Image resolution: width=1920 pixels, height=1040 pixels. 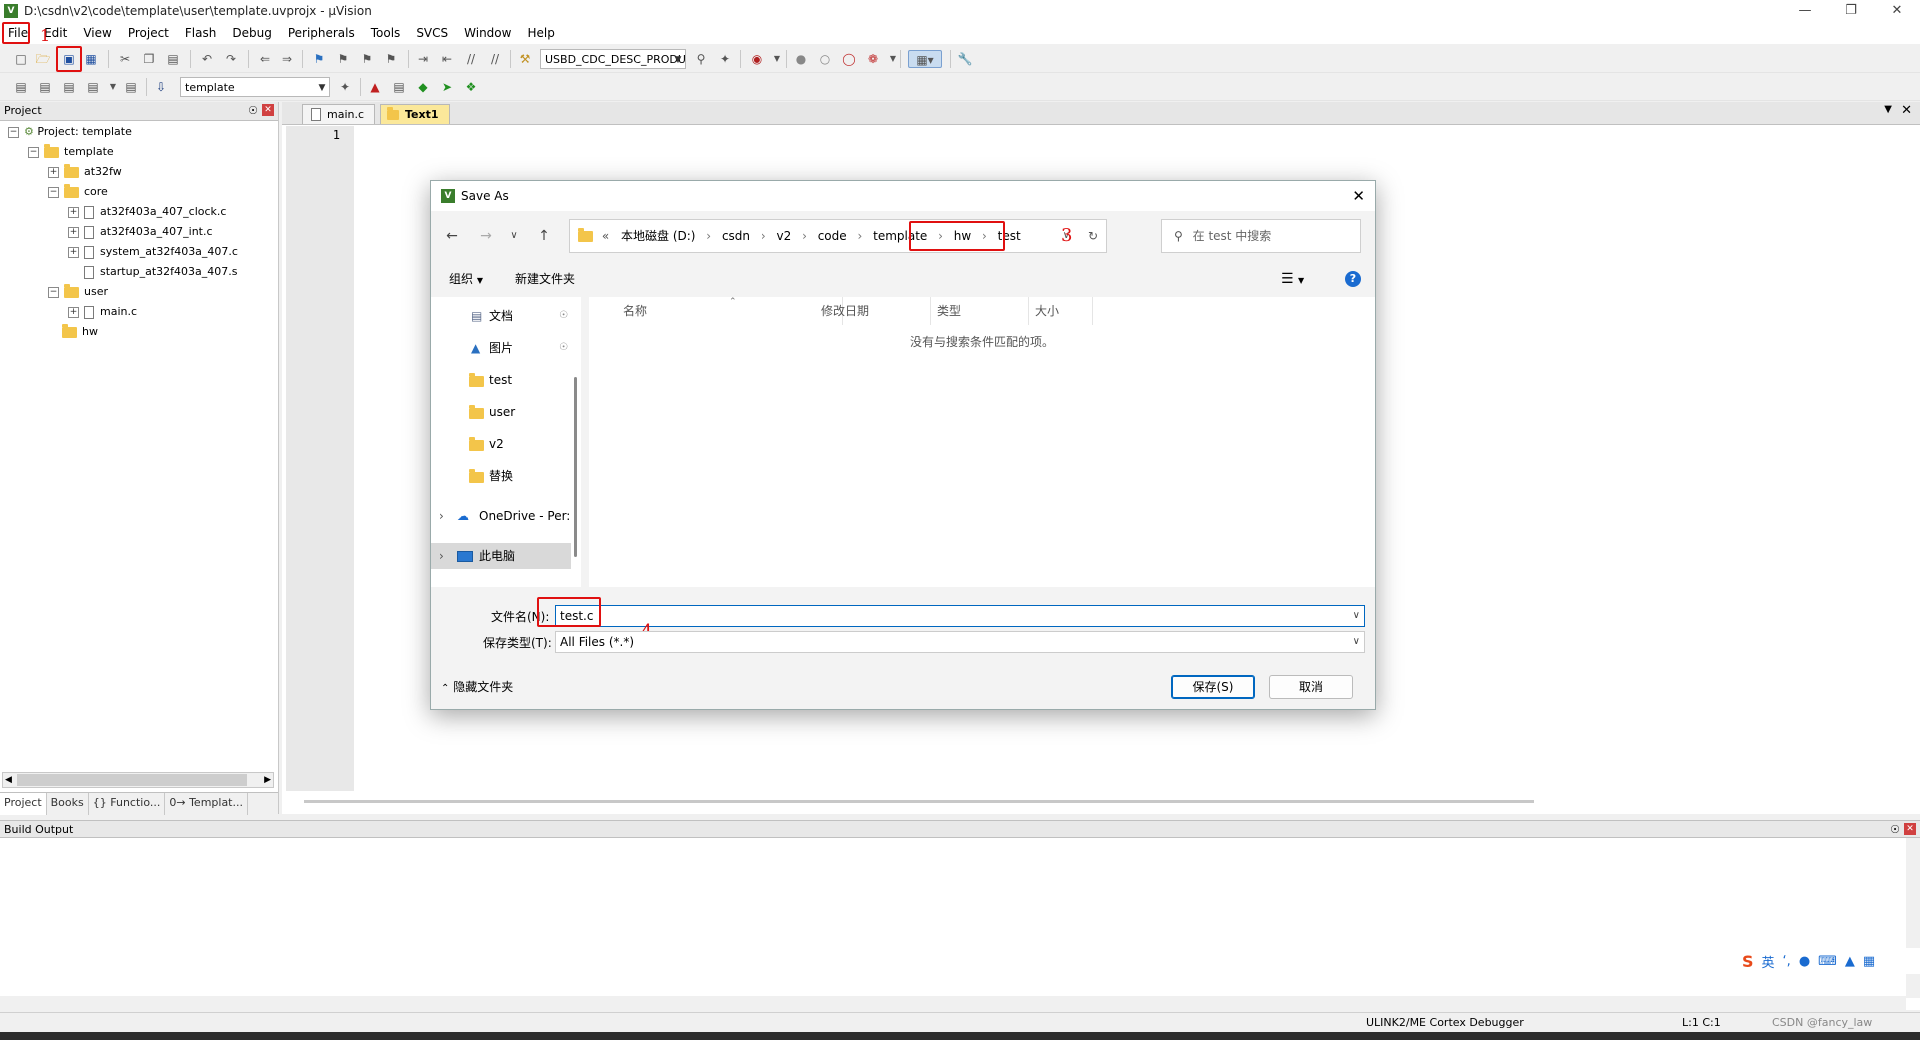 What do you see at coordinates (953, 1003) in the screenshot?
I see `horizontal-scrollbar` at bounding box center [953, 1003].